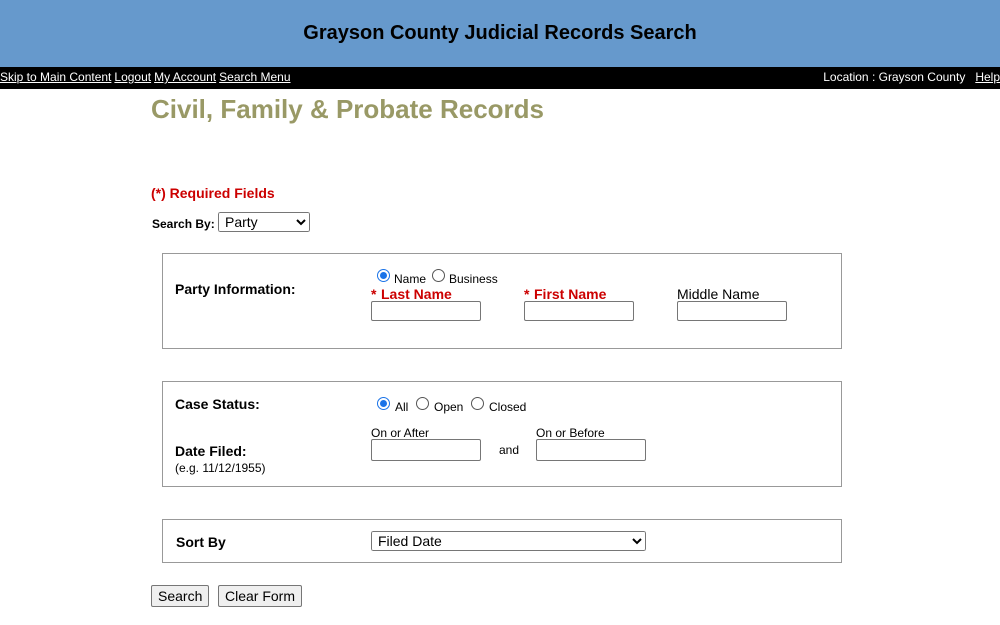  Describe the element at coordinates (449, 407) in the screenshot. I see `status-open-label: Open` at that location.